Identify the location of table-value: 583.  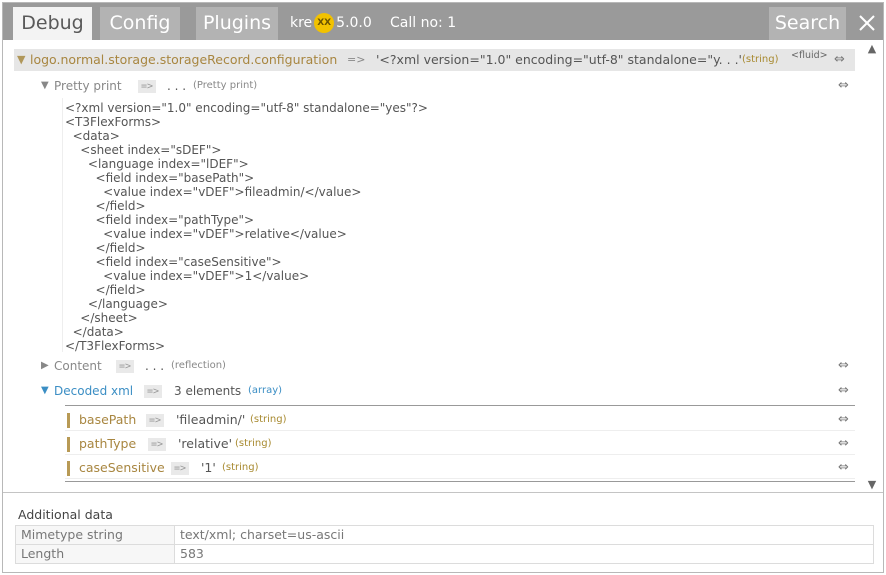
(524, 554).